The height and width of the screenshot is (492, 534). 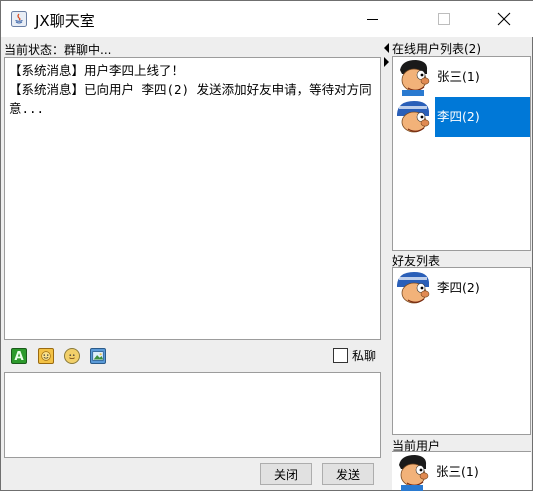 I want to click on chat-message: 【系统消息】用户李四上线了！, so click(x=97, y=70).